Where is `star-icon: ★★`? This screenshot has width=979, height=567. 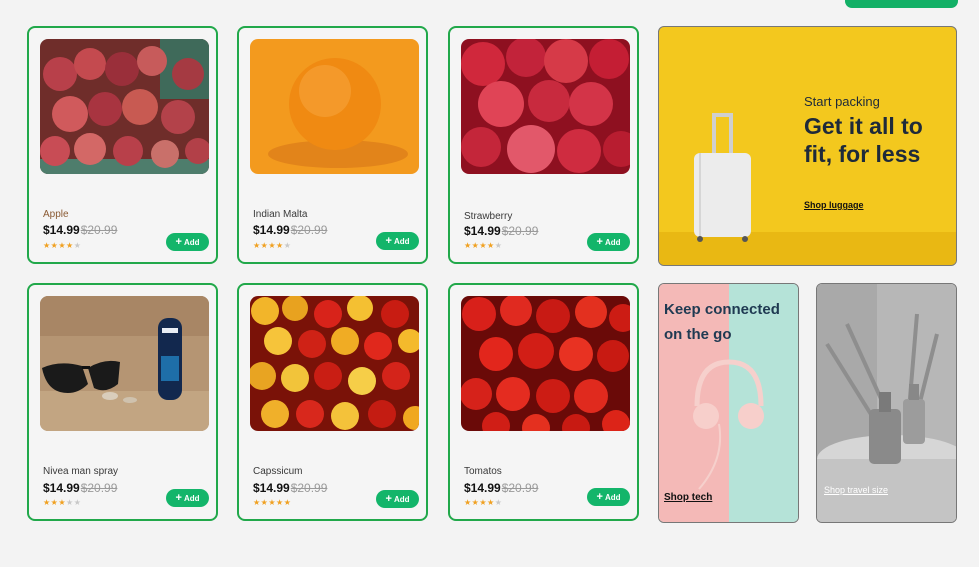
star-icon: ★★ is located at coordinates (74, 502).